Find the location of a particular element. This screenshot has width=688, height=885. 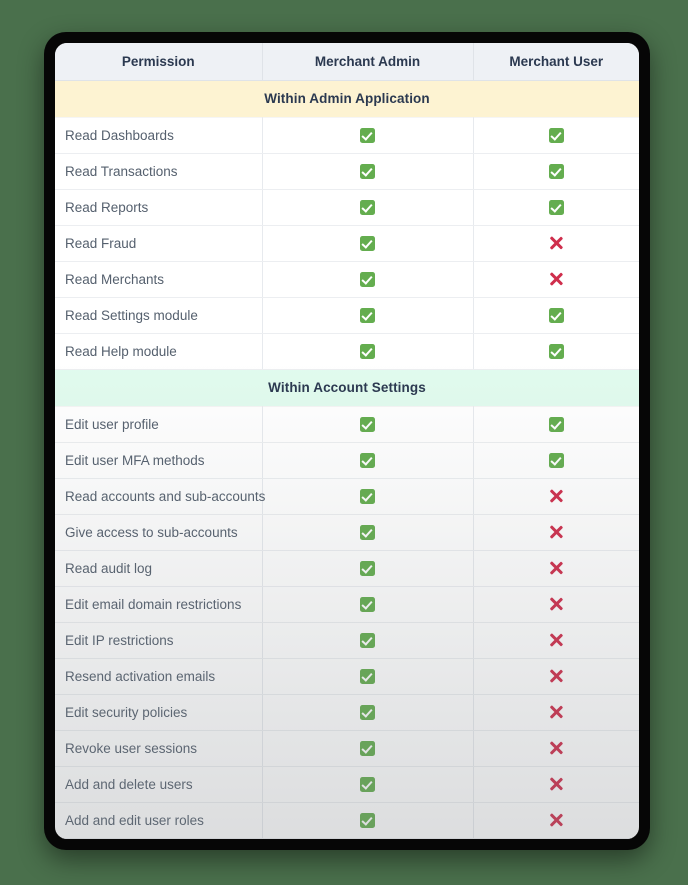

table-row: Read Fraud is located at coordinates (347, 243).